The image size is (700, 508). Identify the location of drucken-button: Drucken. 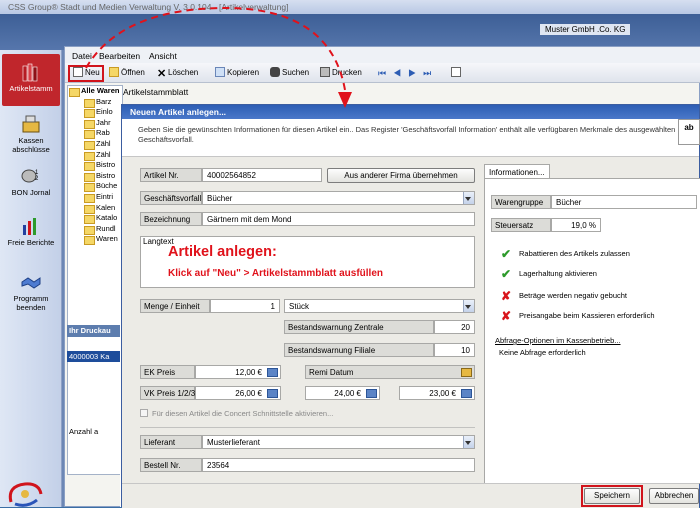
(341, 73).